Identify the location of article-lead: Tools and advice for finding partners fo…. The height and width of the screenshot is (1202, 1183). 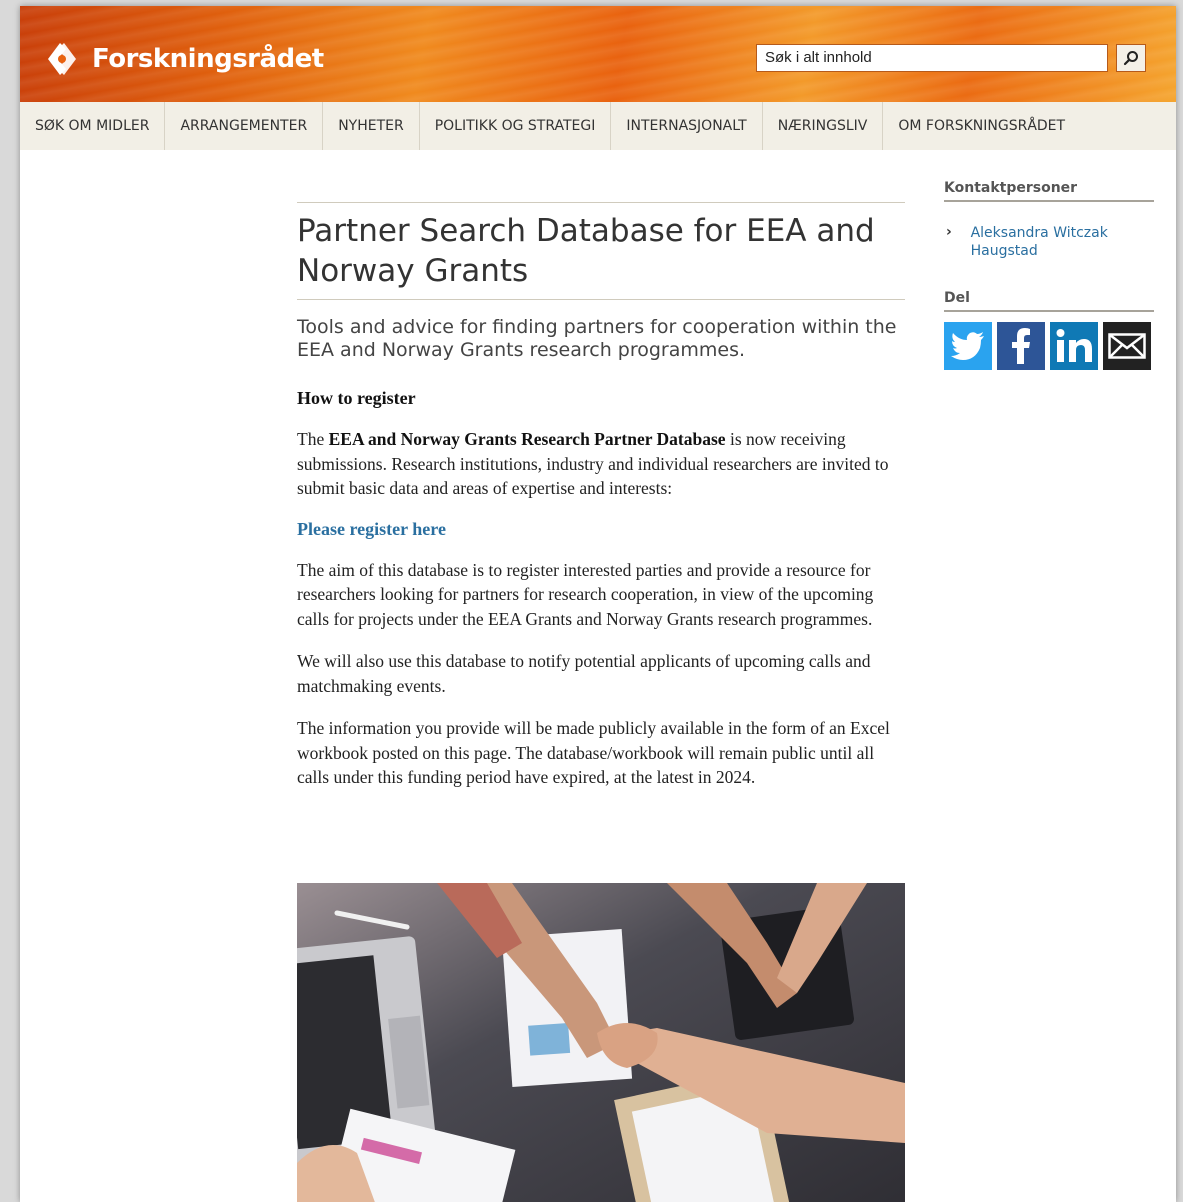
(597, 338).